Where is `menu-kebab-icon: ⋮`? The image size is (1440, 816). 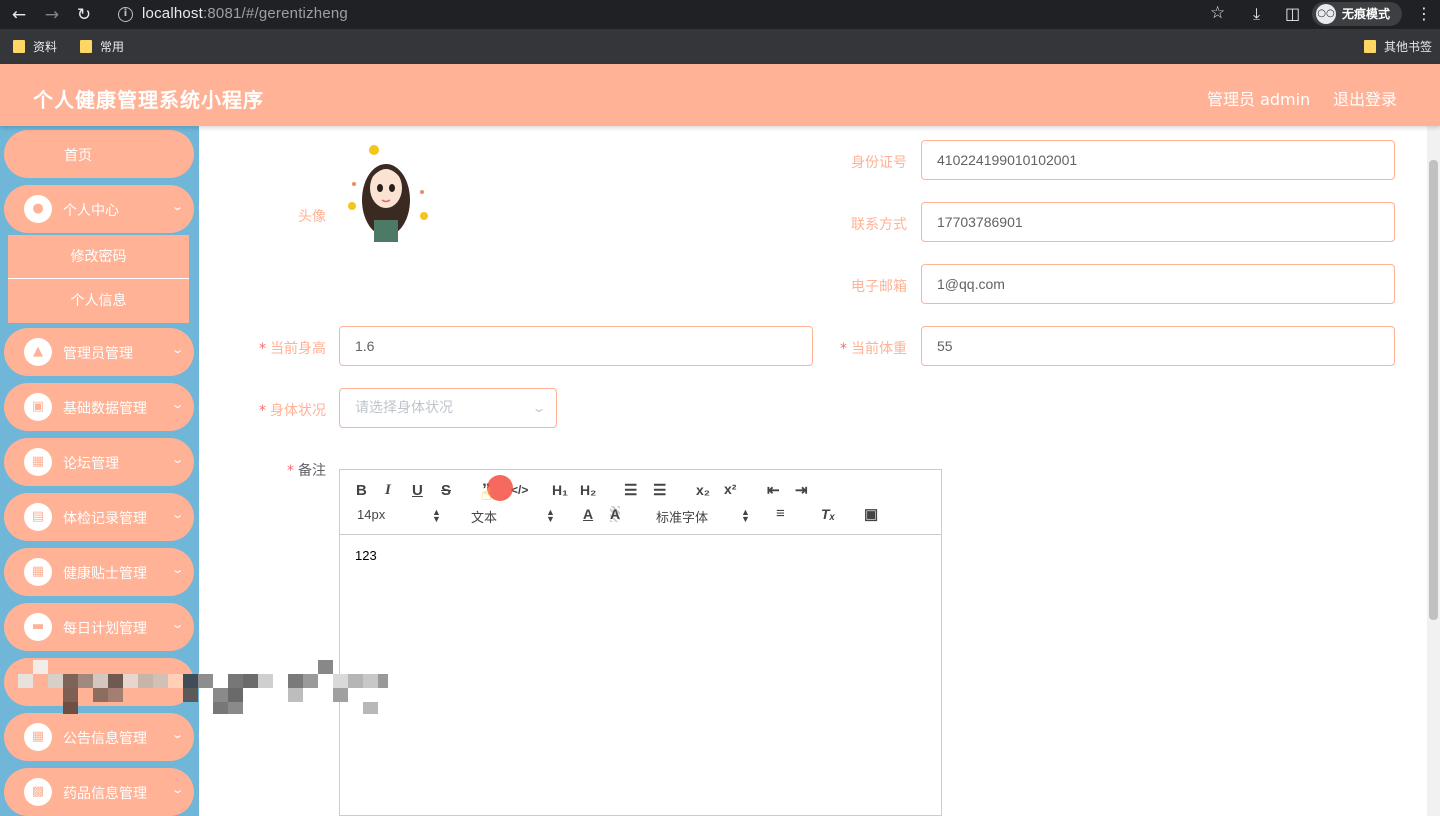 menu-kebab-icon: ⋮ is located at coordinates (1424, 13).